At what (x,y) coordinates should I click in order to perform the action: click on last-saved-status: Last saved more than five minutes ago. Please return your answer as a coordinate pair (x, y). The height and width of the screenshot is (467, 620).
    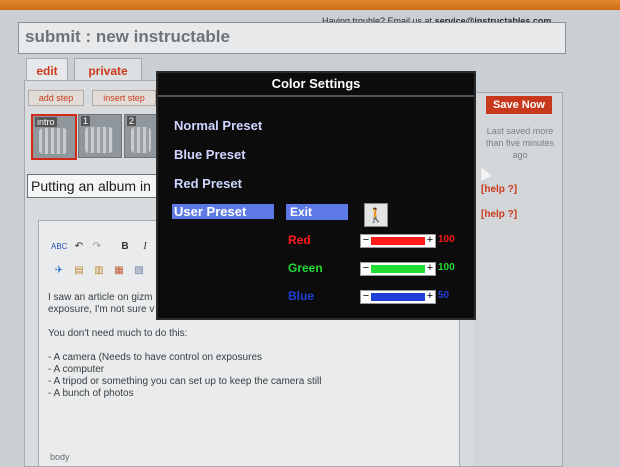
    Looking at the image, I should click on (520, 143).